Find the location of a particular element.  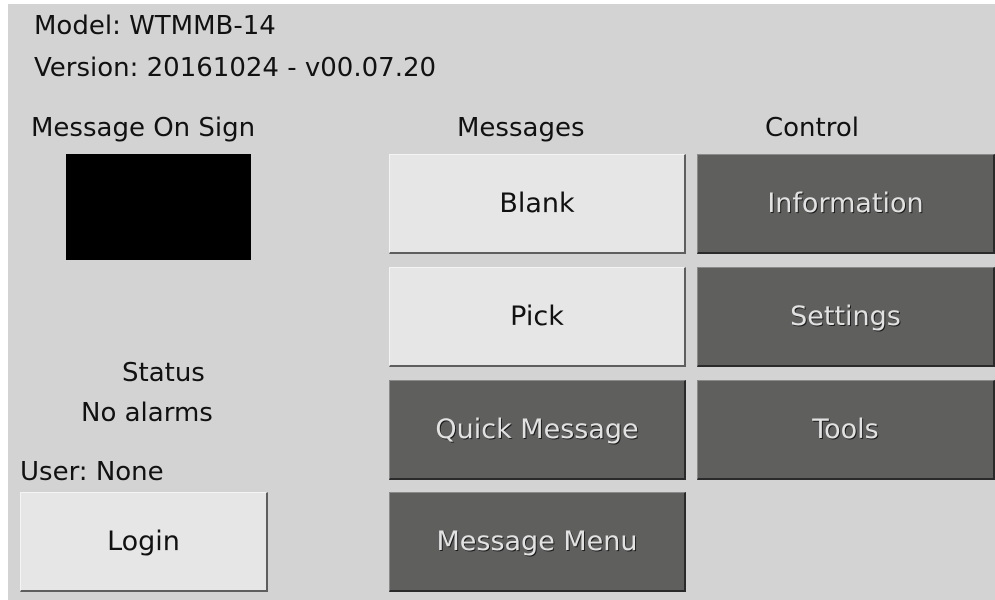

blank-message-button: Blank is located at coordinates (537, 204).